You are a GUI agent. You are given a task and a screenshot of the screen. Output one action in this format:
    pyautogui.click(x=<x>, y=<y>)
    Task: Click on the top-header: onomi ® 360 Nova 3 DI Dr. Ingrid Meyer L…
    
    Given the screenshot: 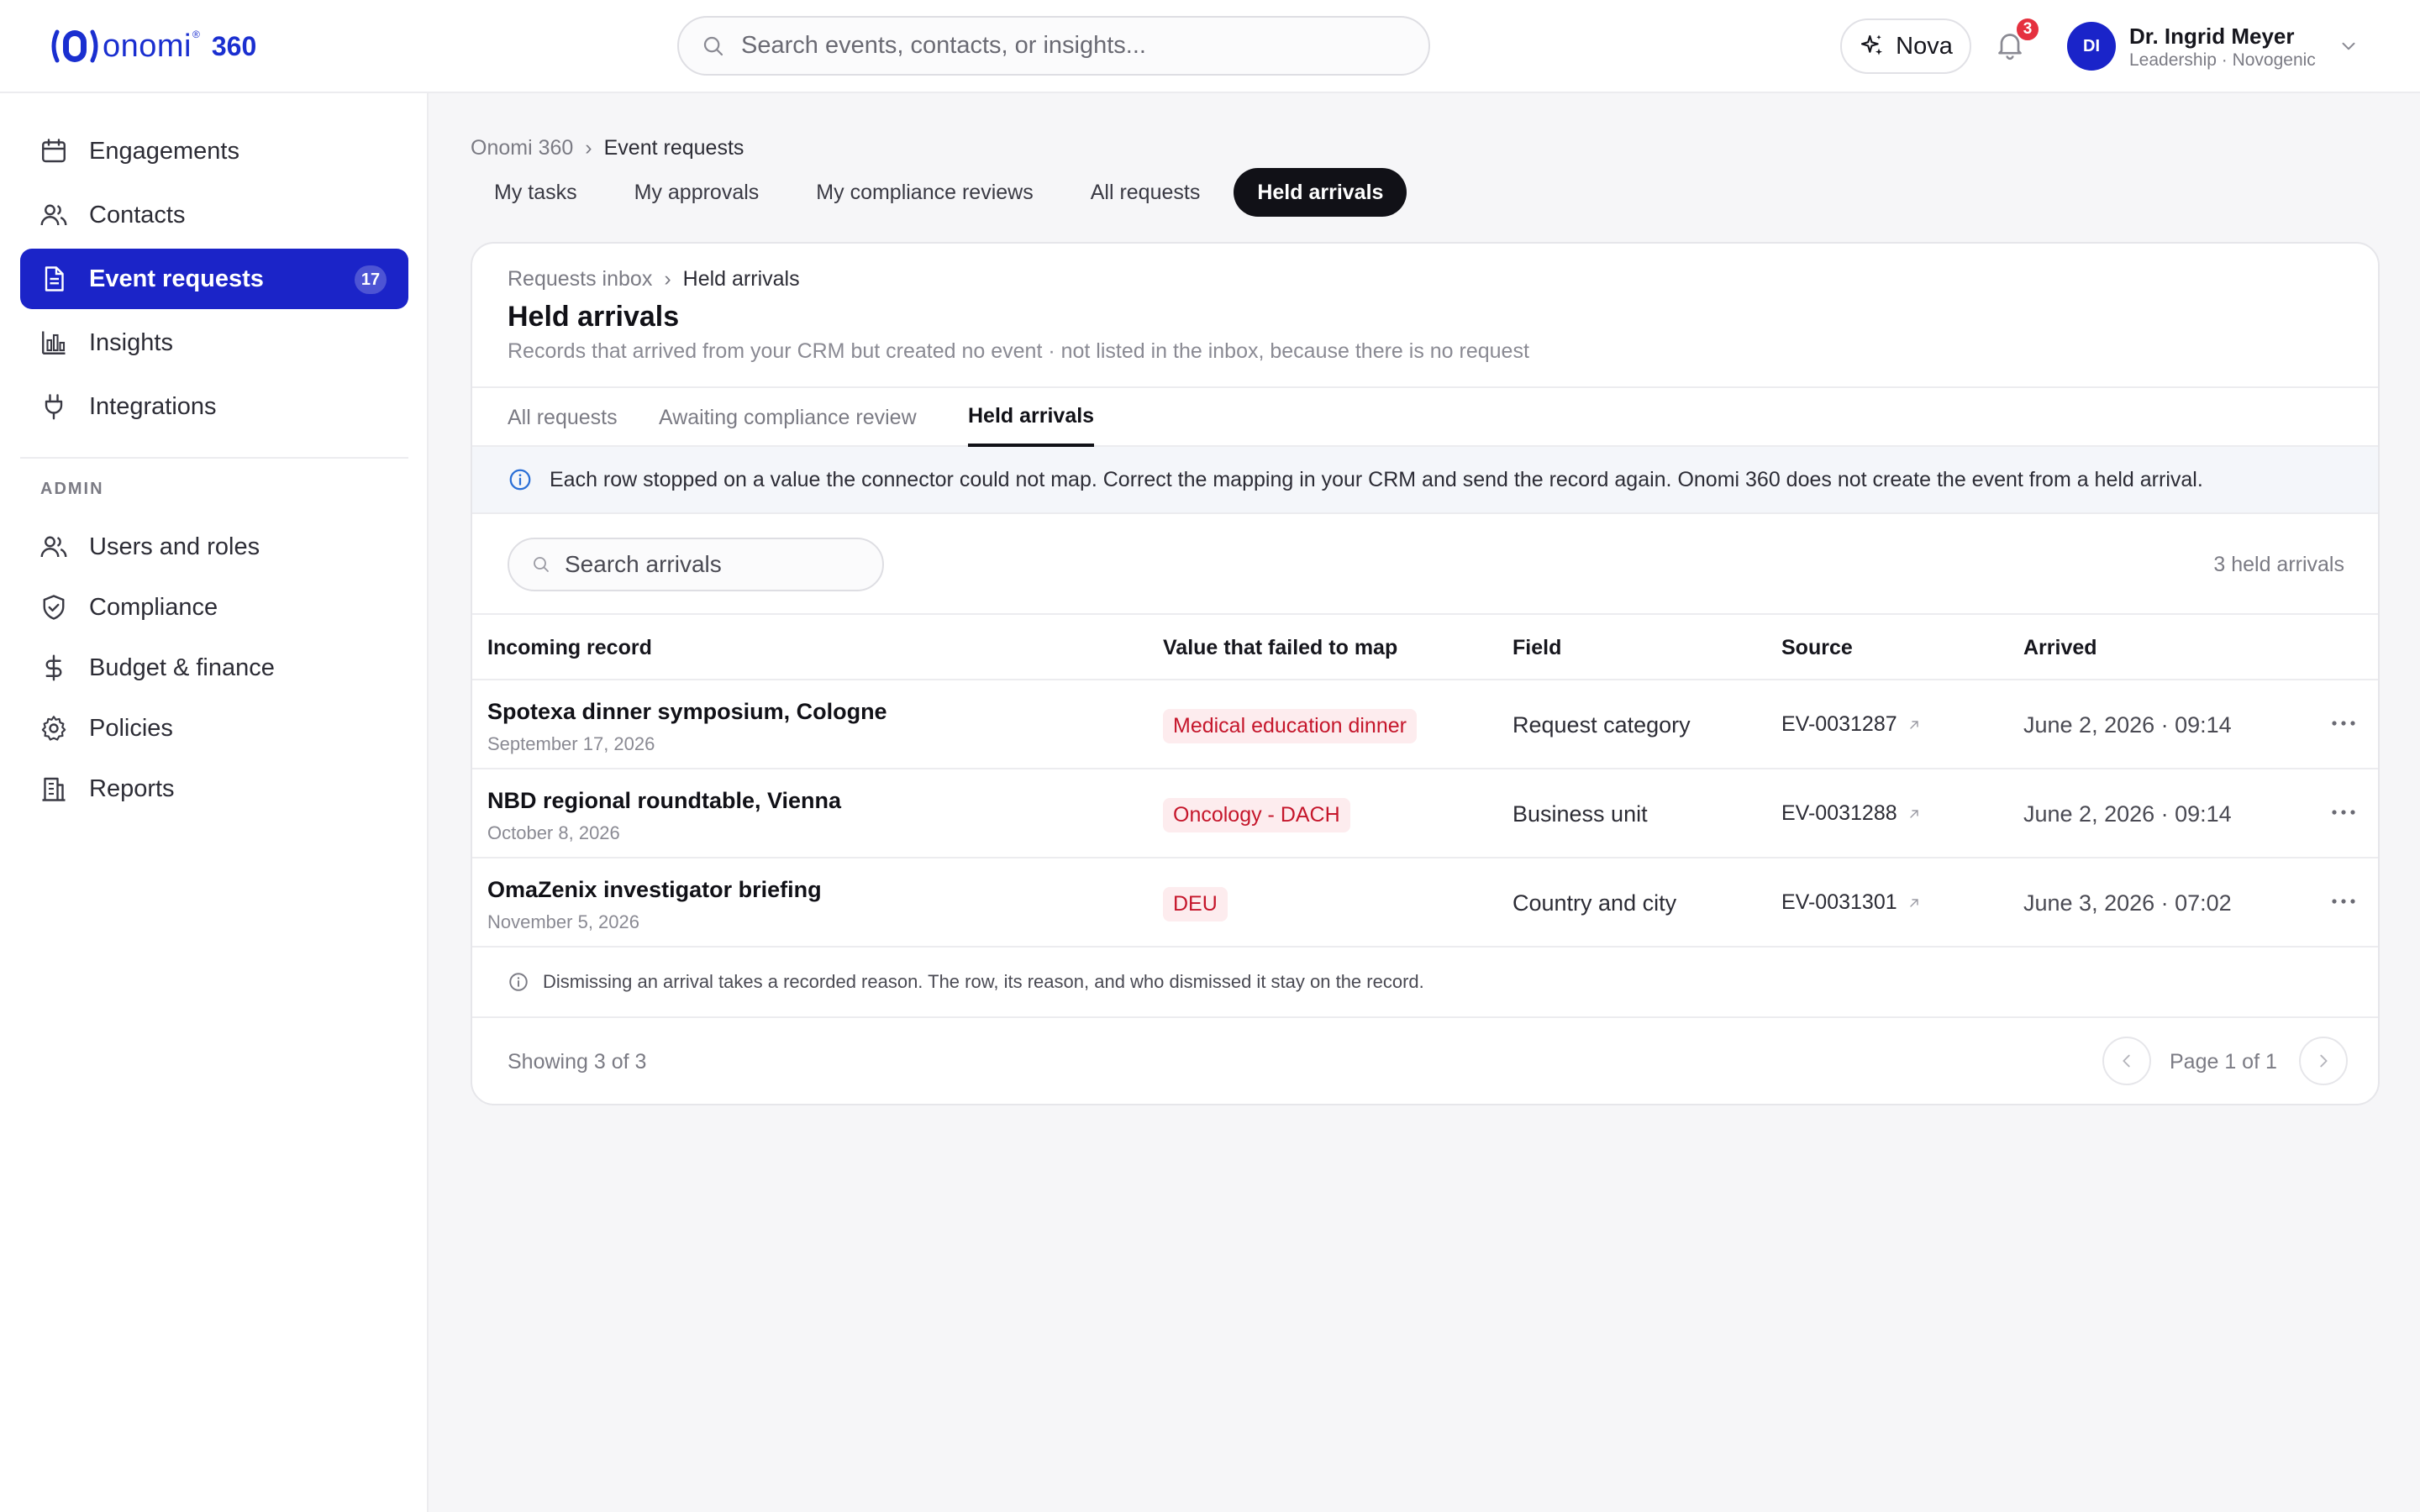 What is the action you would take?
    pyautogui.click(x=1210, y=46)
    